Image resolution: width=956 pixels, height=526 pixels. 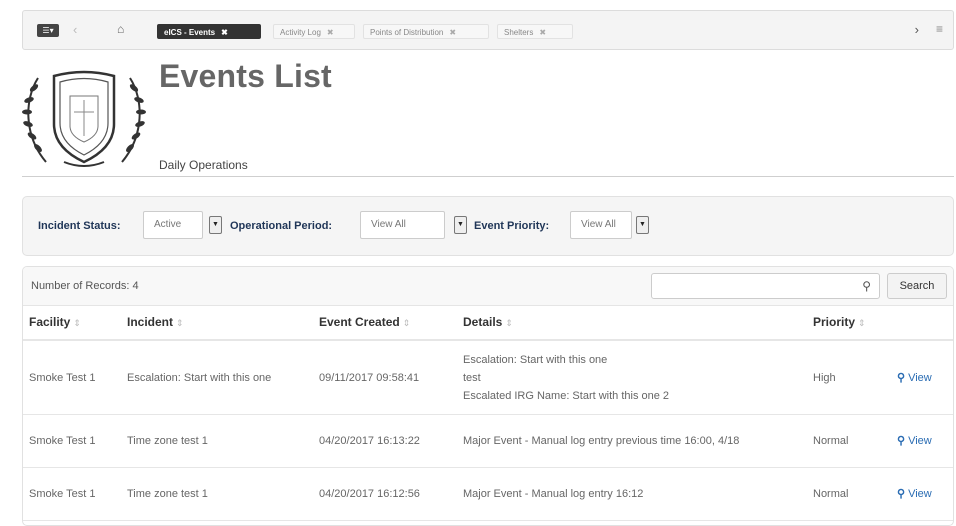 I want to click on tab-activity-log: Activity Log ✖, so click(x=314, y=31).